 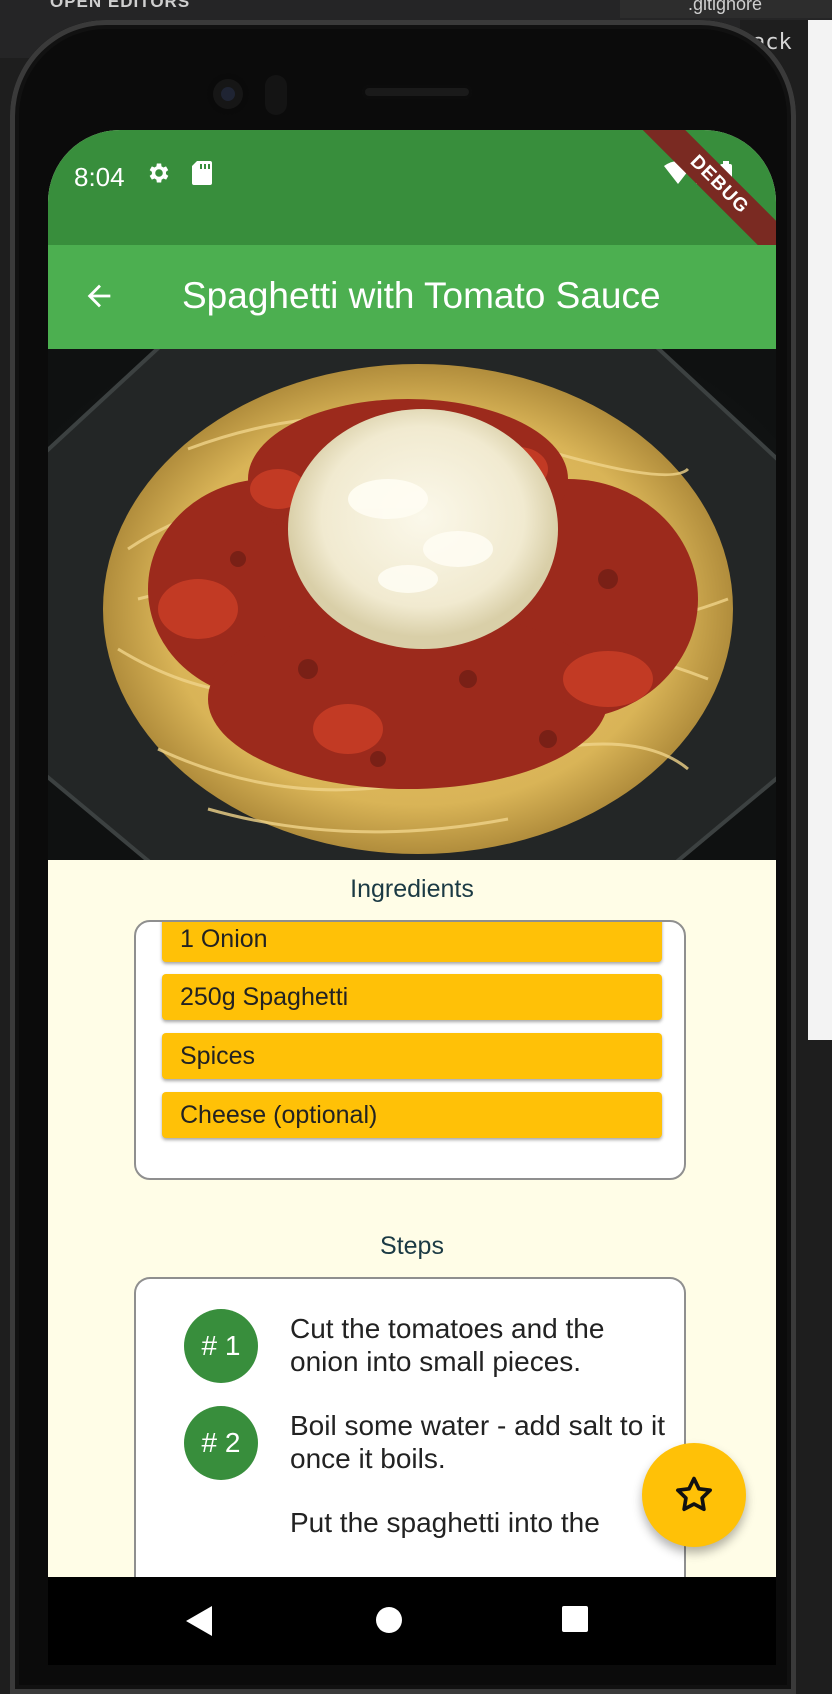 What do you see at coordinates (412, 1115) in the screenshot?
I see `ingredient-item: Cheese (optional)` at bounding box center [412, 1115].